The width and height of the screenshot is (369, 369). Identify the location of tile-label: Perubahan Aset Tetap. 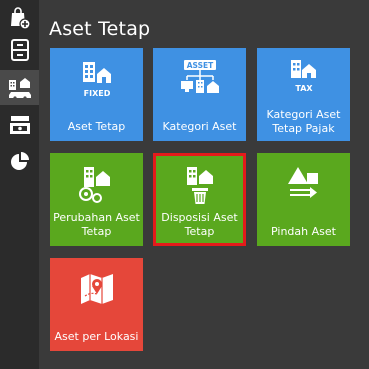
(96, 224).